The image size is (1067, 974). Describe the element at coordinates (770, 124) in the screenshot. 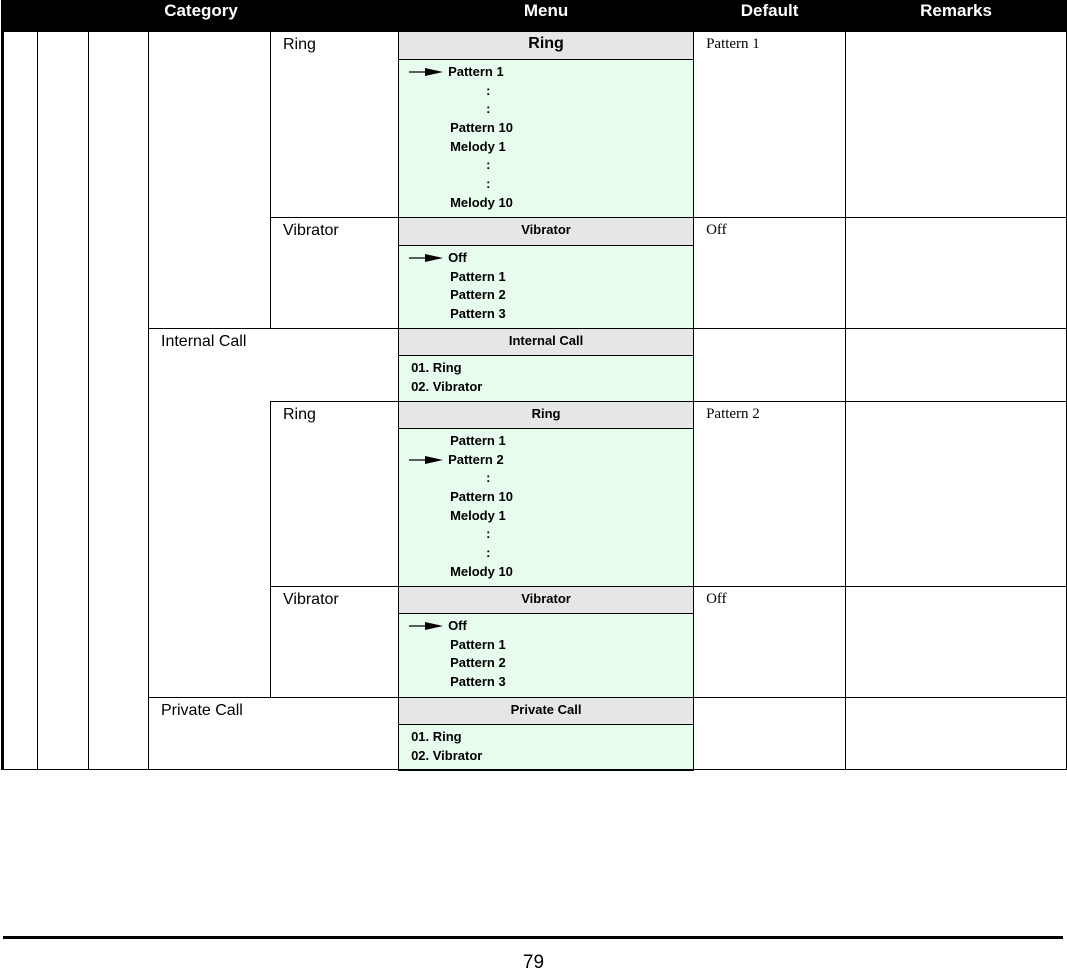

I see `default-value: Pattern 1` at that location.